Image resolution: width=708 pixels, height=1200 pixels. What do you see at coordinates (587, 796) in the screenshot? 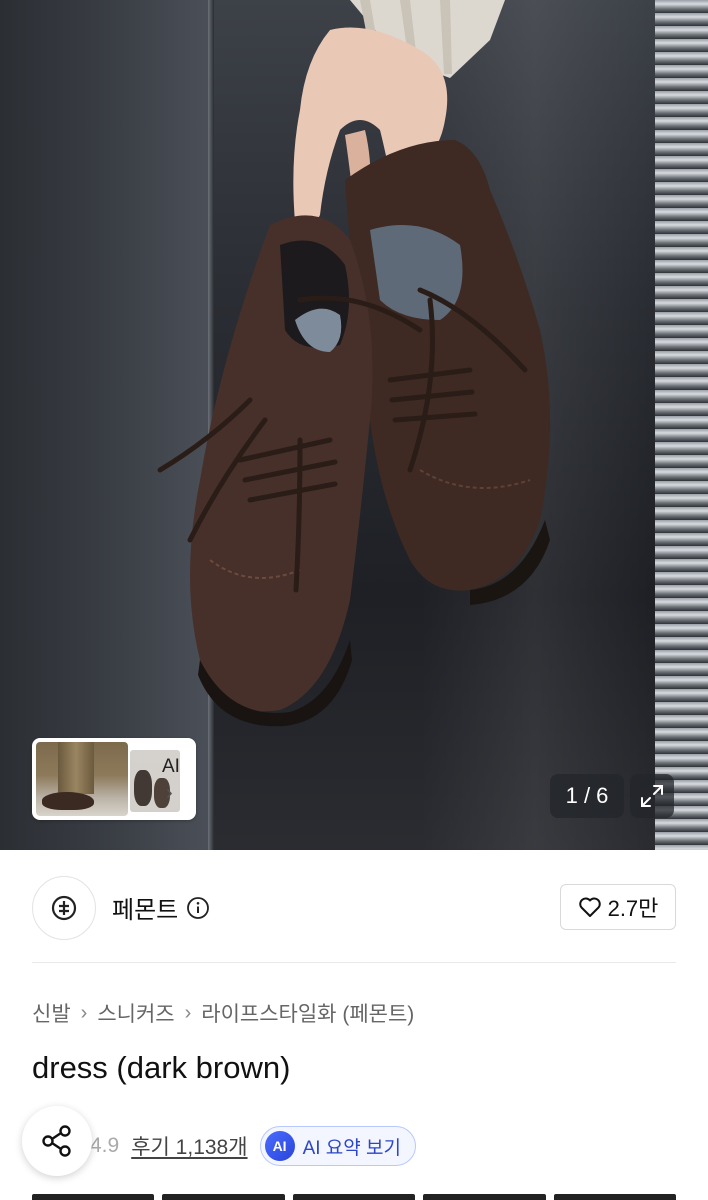
I see `image-counter: 1 / 6` at bounding box center [587, 796].